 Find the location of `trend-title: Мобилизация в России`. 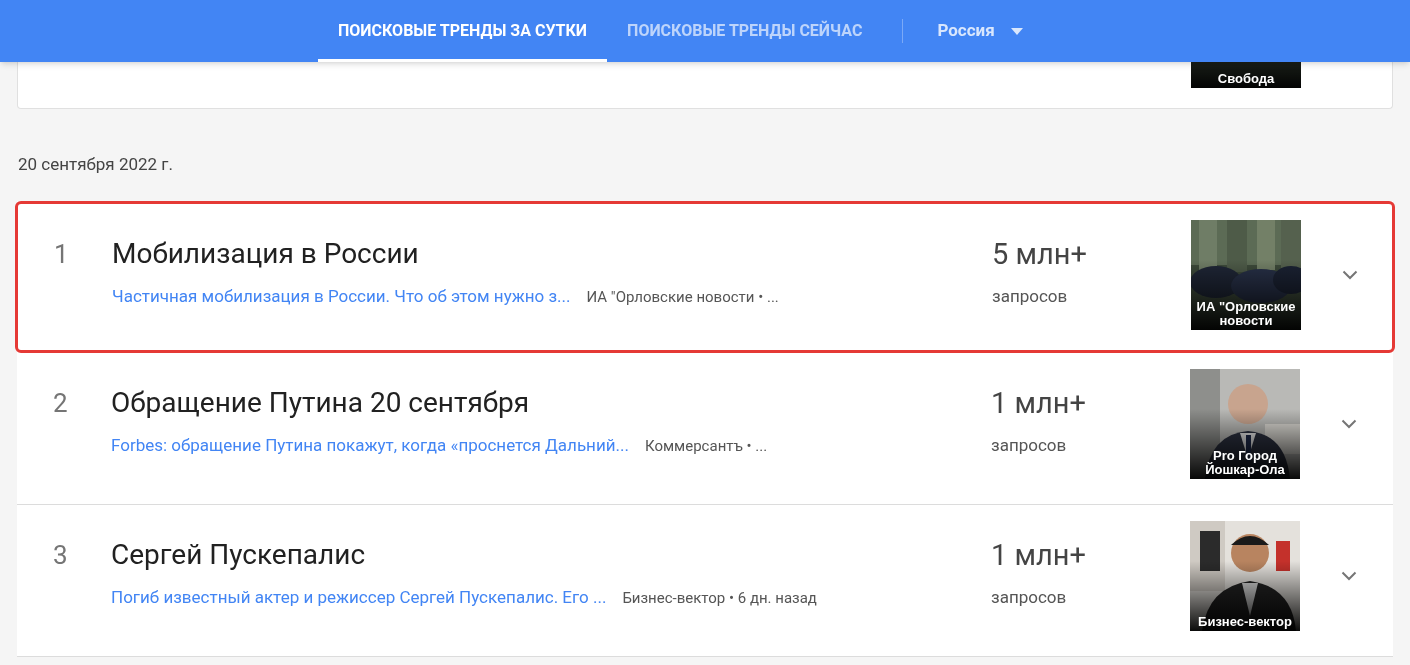

trend-title: Мобилизация в России is located at coordinates (265, 253).